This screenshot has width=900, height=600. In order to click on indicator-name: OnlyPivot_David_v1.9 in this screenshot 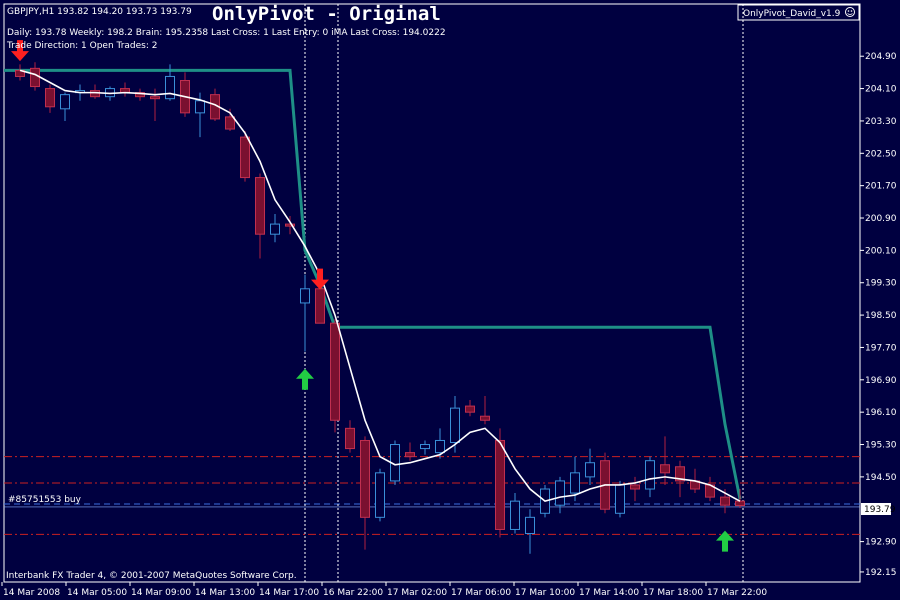, I will do `click(792, 14)`.